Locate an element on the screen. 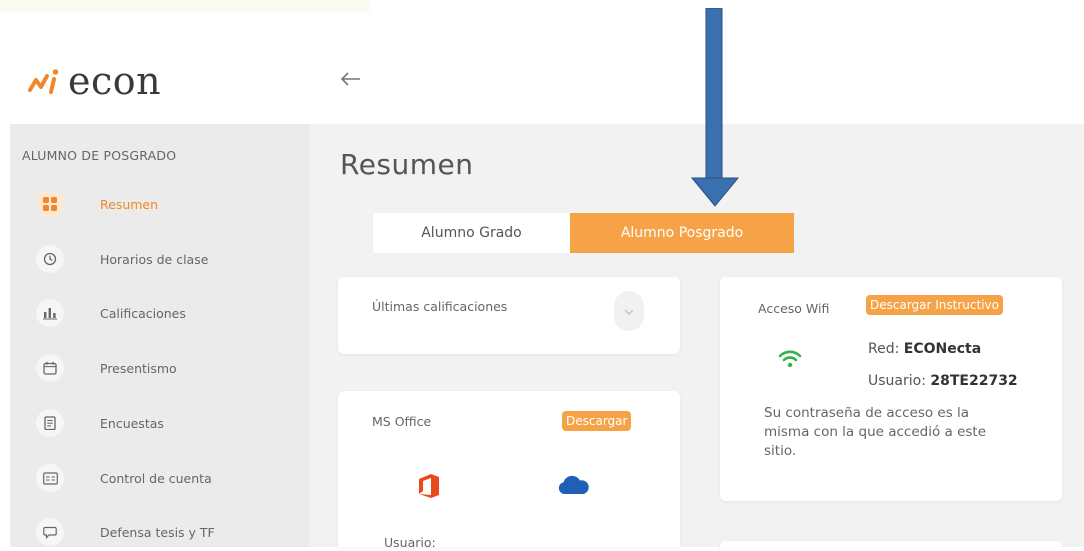 This screenshot has width=1084, height=551. brand-name: econ is located at coordinates (115, 81).